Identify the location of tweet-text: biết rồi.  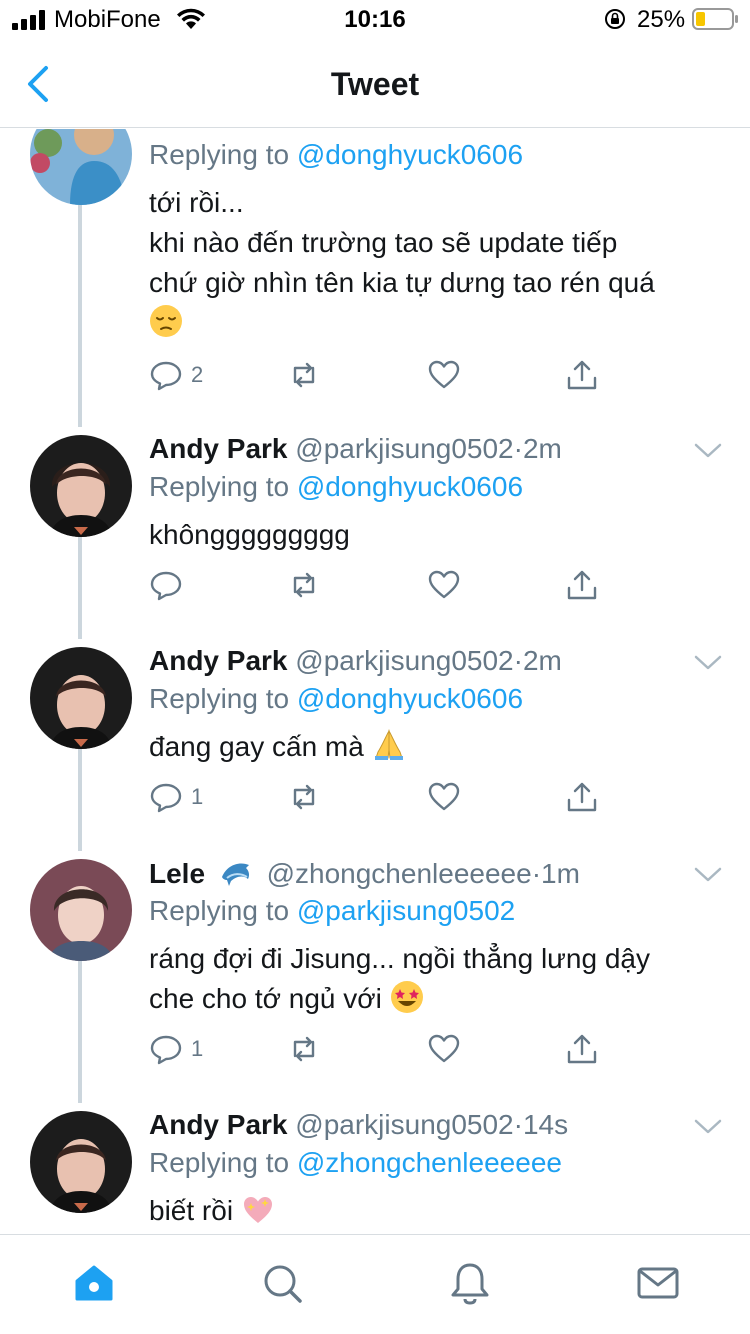
(439, 1211).